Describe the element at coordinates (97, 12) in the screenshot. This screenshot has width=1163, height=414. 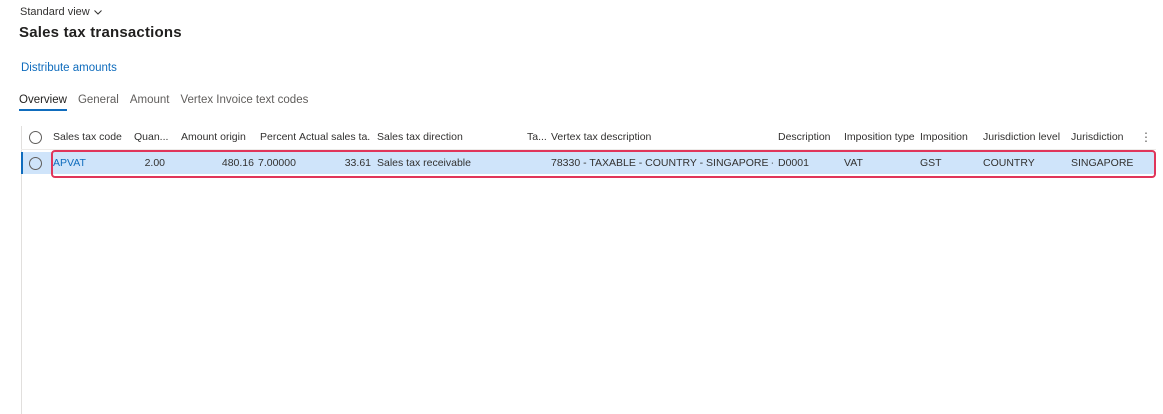
I see `chevron-down-icon` at that location.